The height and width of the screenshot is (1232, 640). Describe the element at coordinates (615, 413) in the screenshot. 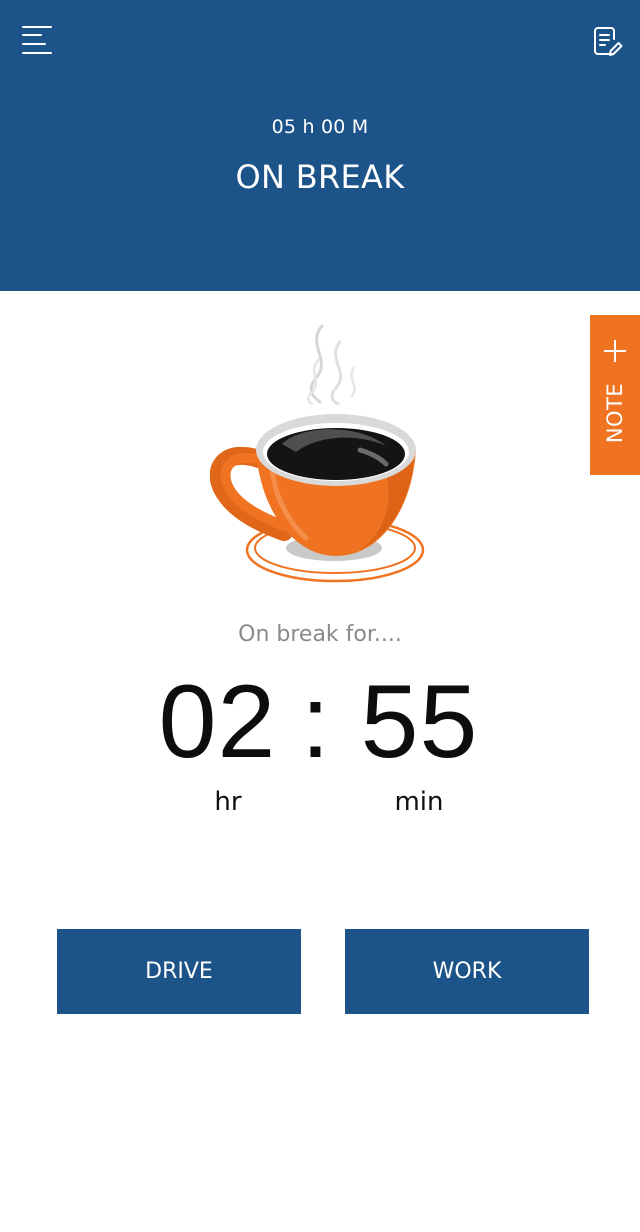

I see `note-tab-label: NOTE` at that location.